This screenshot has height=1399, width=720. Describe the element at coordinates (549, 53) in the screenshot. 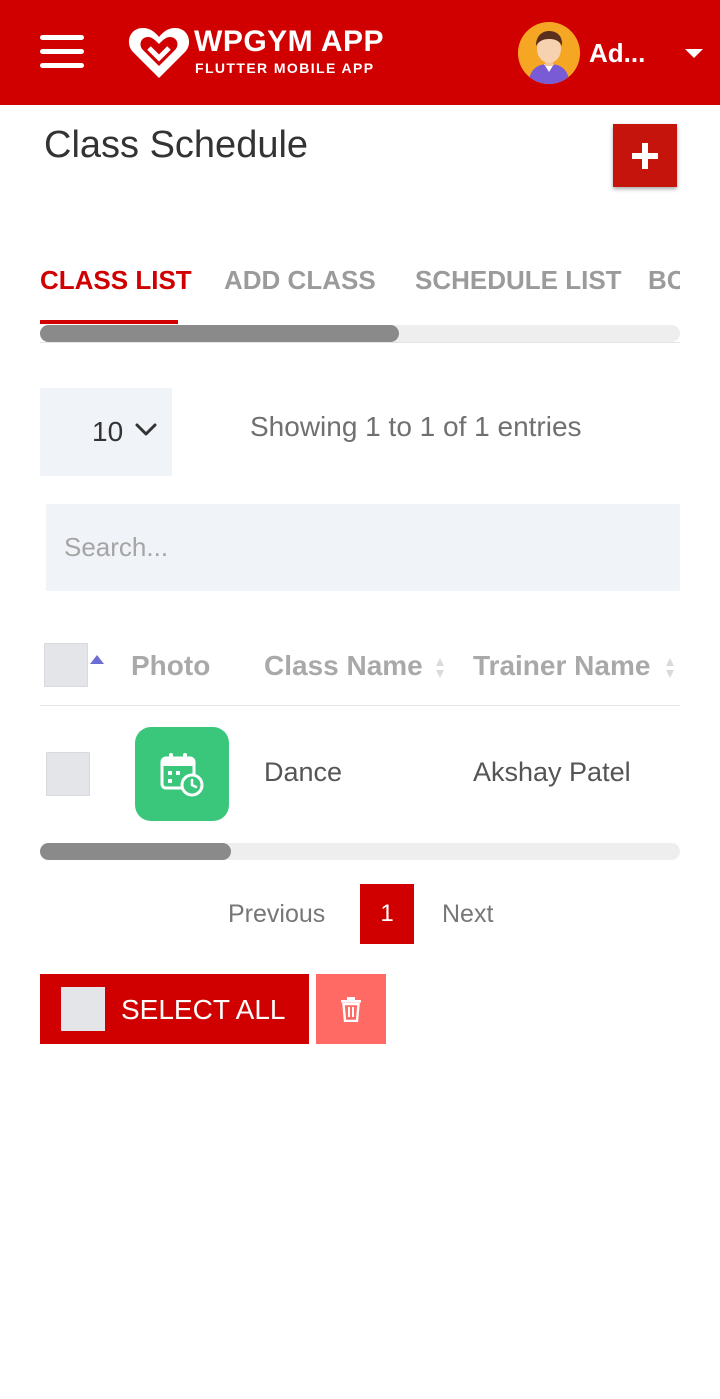

I see `avatar` at that location.